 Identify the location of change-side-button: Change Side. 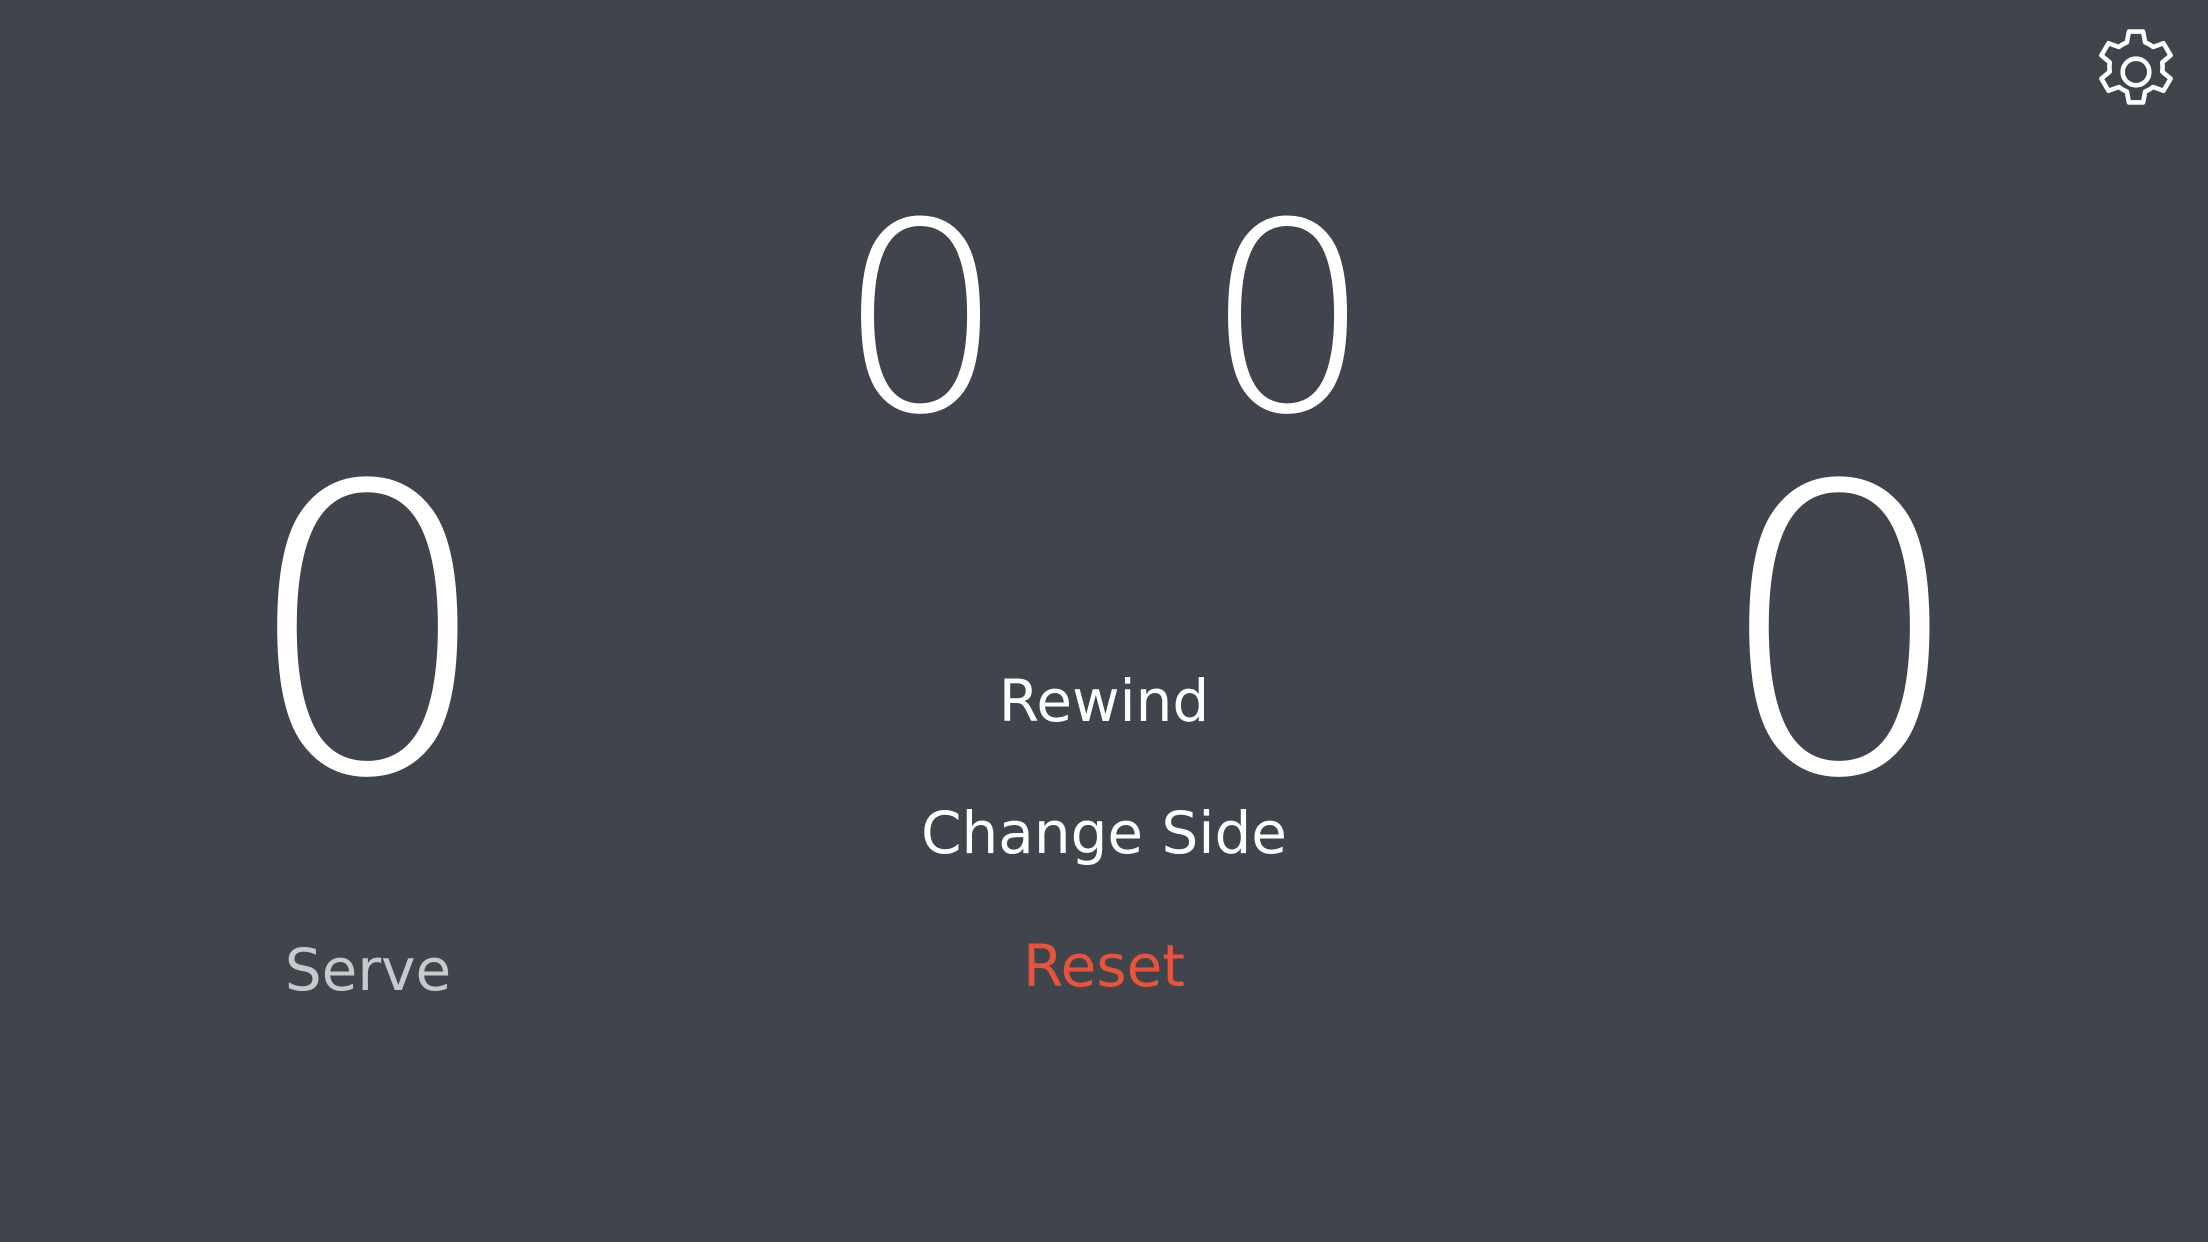
(1104, 833).